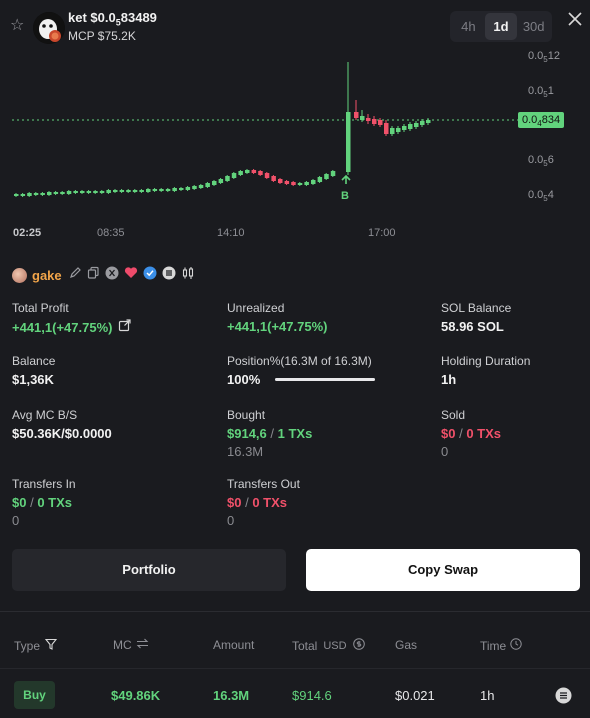  Describe the element at coordinates (111, 233) in the screenshot. I see `time-tick-2: 08:35` at that location.